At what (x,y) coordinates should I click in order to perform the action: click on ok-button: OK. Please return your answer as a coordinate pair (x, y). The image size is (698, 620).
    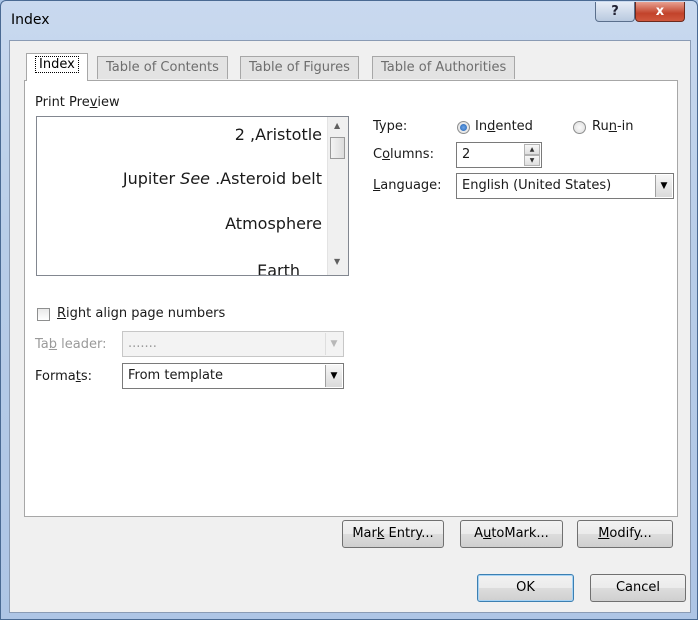
    Looking at the image, I should click on (525, 588).